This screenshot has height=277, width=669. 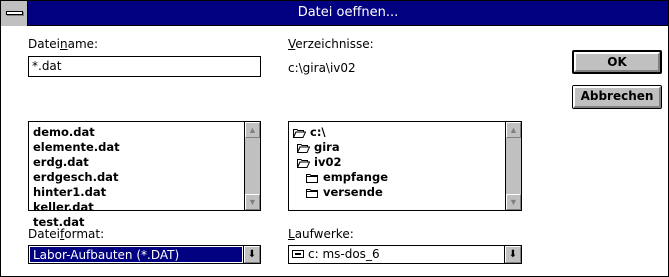 What do you see at coordinates (398, 132) in the screenshot?
I see `directory-list-item: c:\` at bounding box center [398, 132].